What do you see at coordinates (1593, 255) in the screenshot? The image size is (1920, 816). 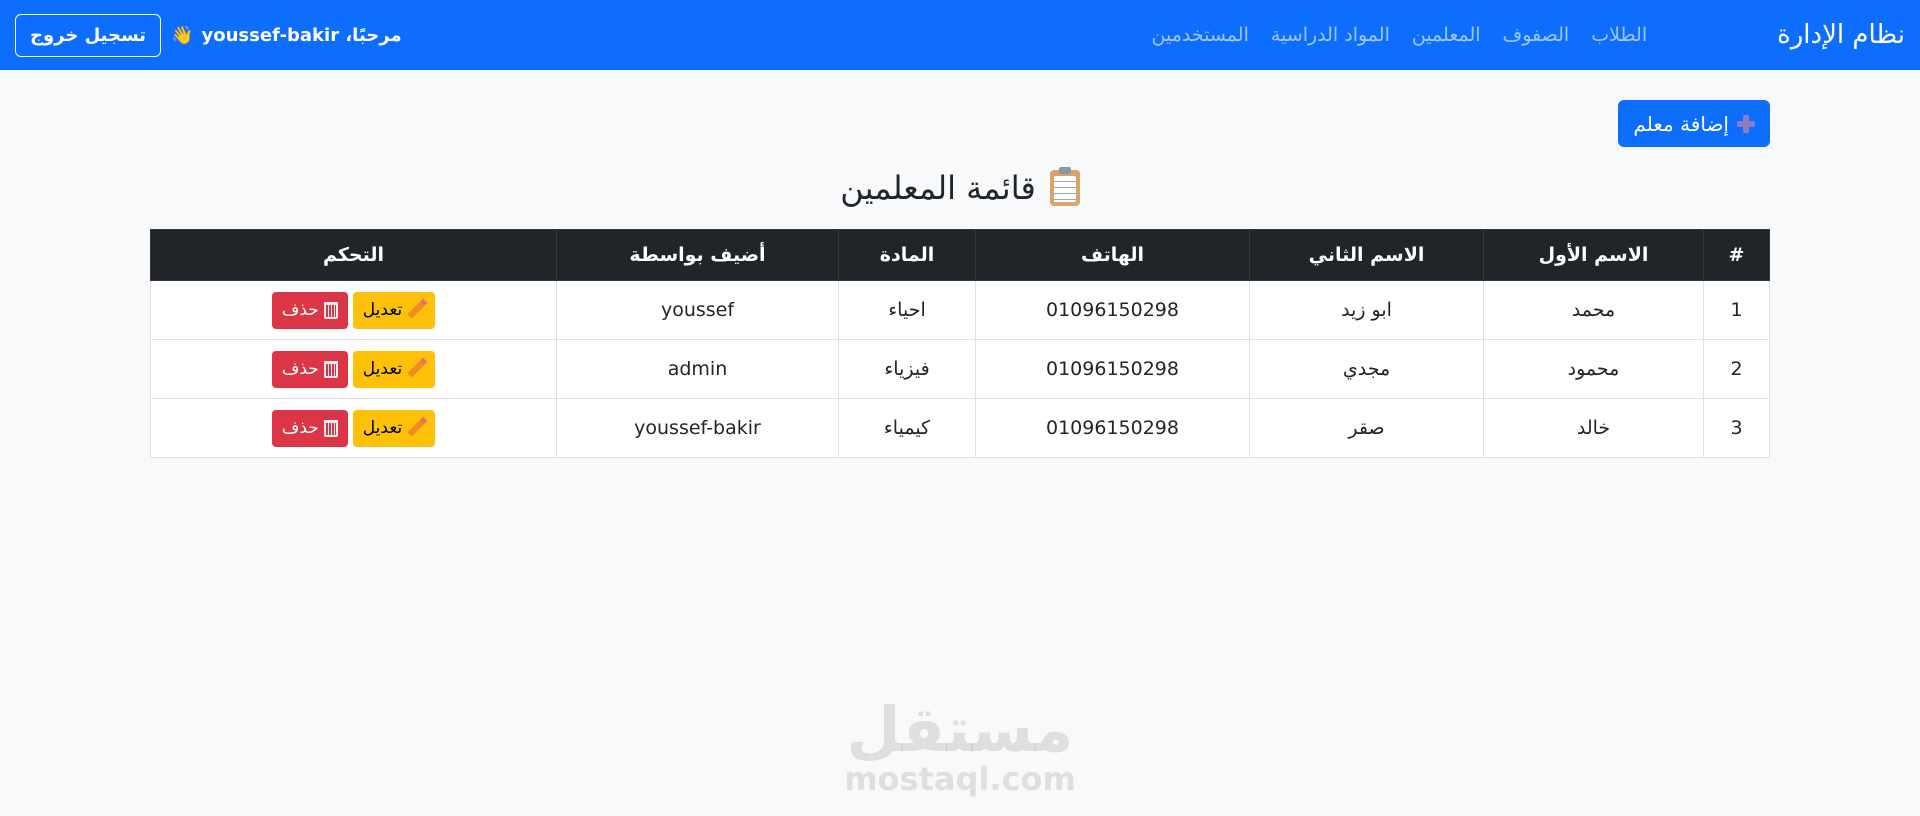 I see `header-first-name: الاسم الأول` at bounding box center [1593, 255].